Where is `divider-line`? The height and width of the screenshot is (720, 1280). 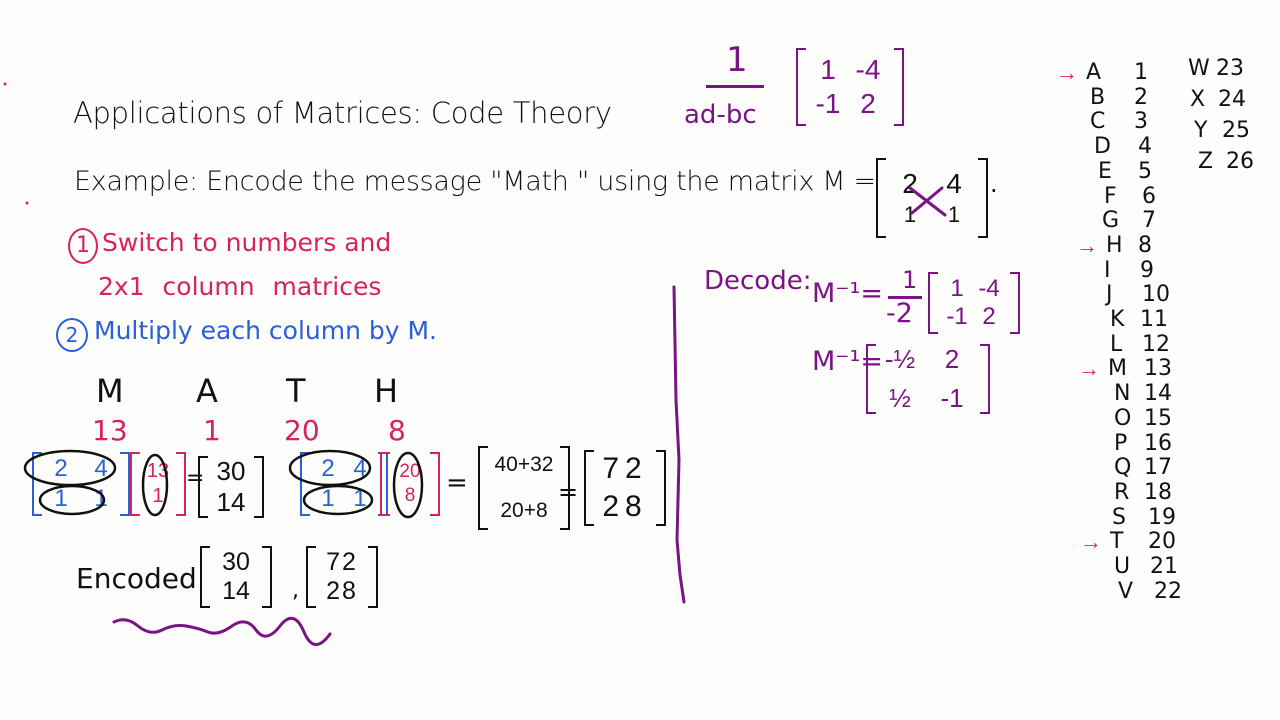
divider-line is located at coordinates (679, 444).